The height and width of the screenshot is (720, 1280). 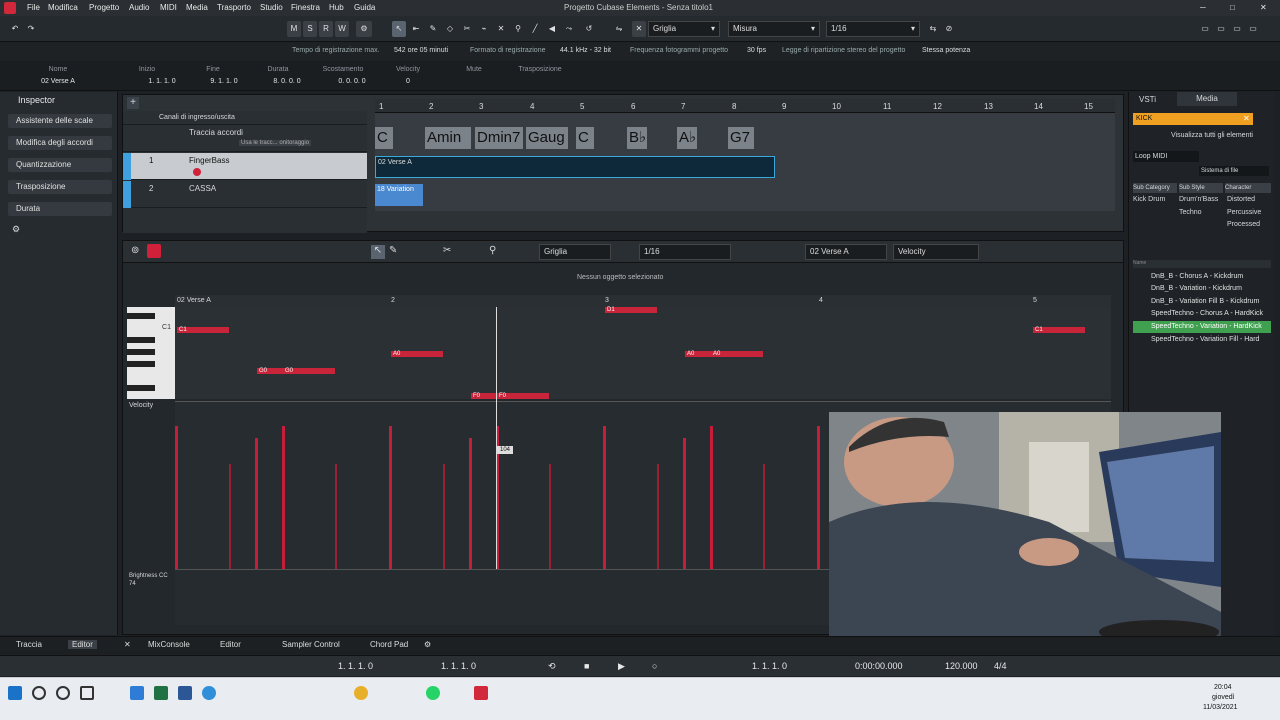 What do you see at coordinates (535, 29) in the screenshot?
I see `line-tool-icon: ╱` at bounding box center [535, 29].